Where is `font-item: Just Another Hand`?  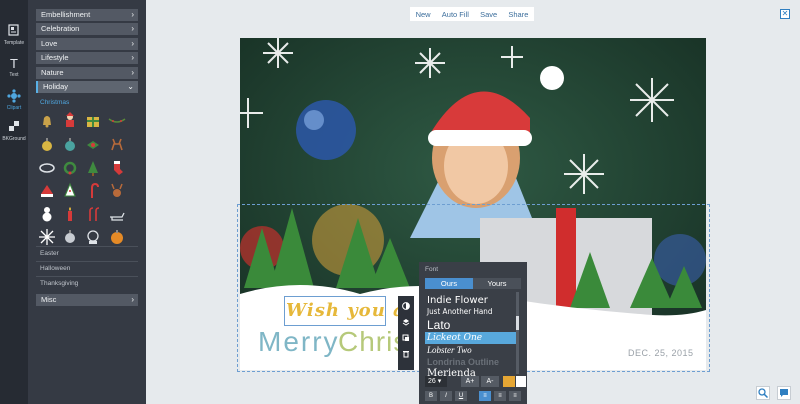
font-item: Just Another Hand is located at coordinates (471, 312).